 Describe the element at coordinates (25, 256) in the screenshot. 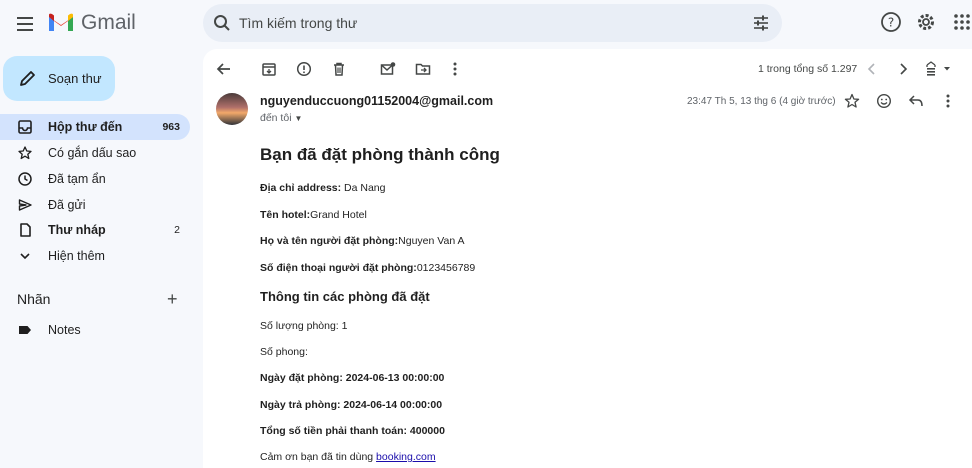

I see `chevron-down-icon` at that location.